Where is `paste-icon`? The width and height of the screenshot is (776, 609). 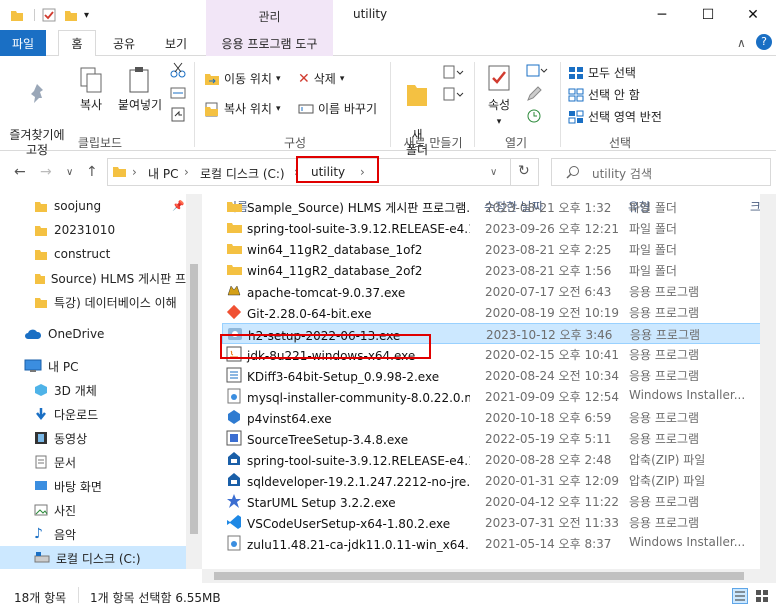
paste-icon is located at coordinates (139, 80).